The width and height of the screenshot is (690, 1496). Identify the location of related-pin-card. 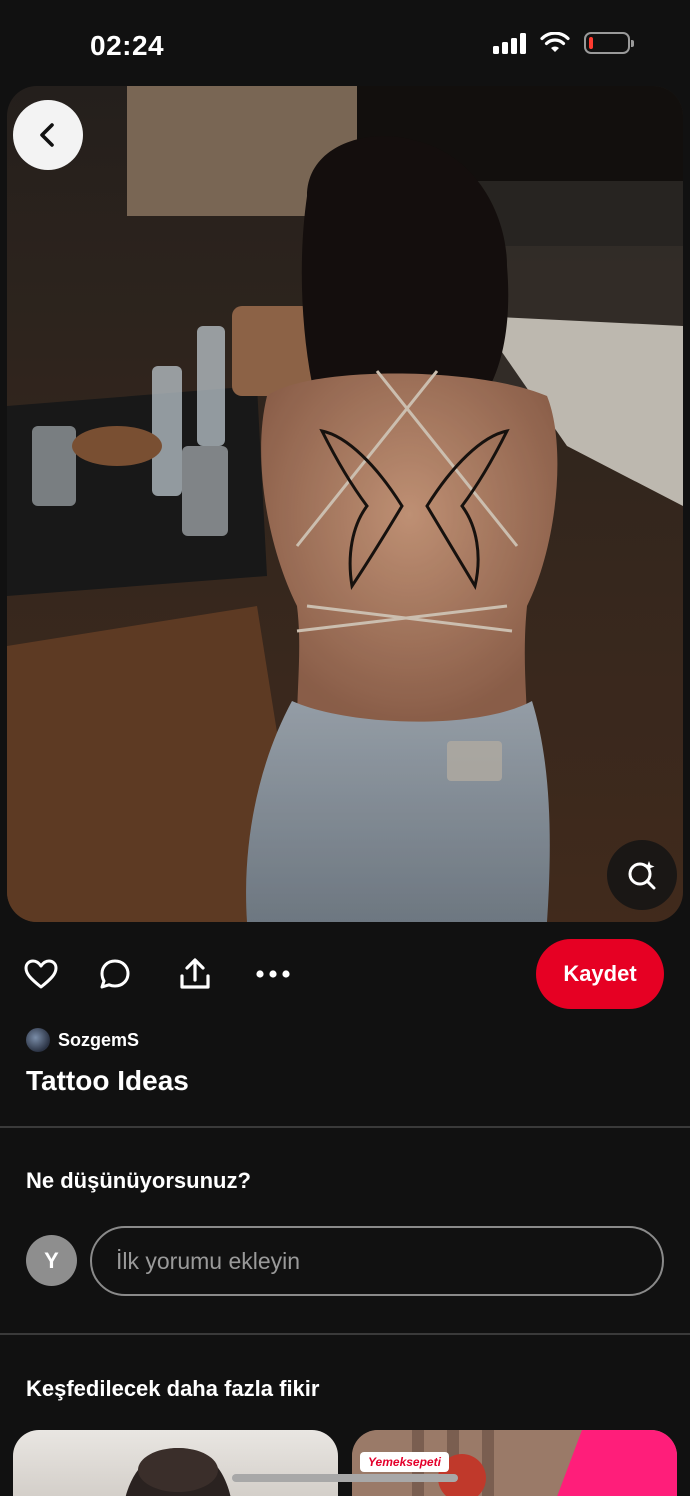
(175, 1463).